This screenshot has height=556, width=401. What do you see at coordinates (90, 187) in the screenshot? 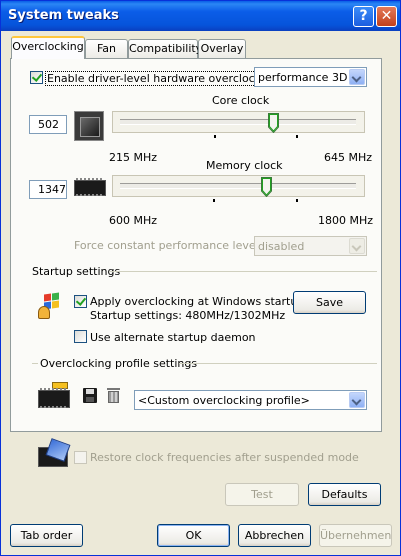
I see `memory-module-icon` at bounding box center [90, 187].